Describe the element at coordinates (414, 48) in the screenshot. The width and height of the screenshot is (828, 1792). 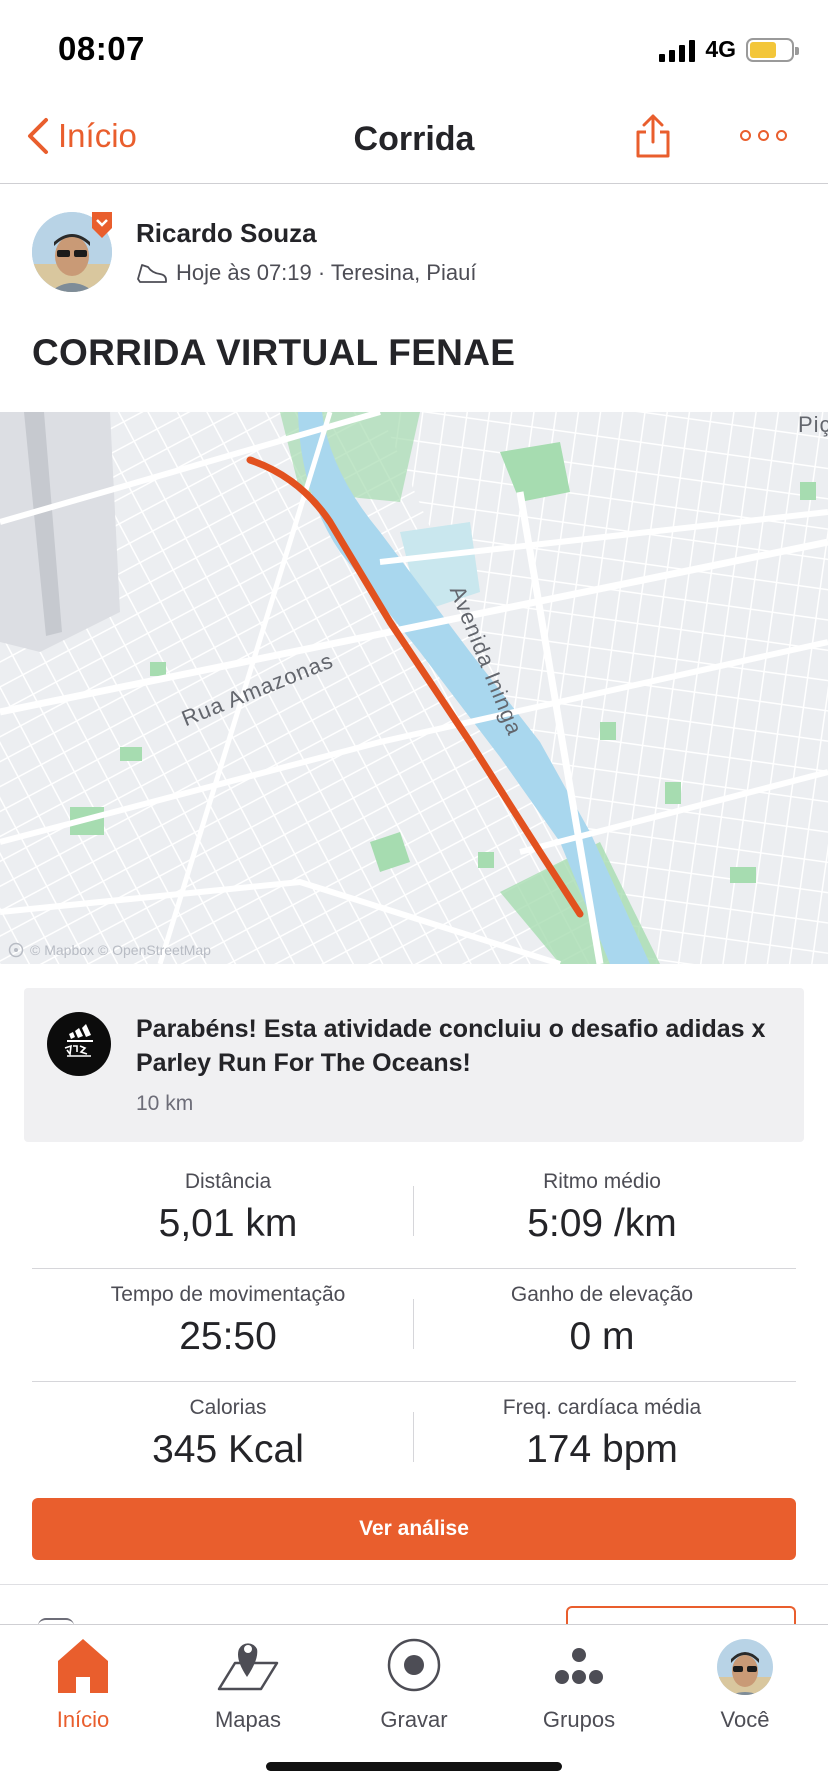
I see `status-bar: 08:07 4G` at that location.